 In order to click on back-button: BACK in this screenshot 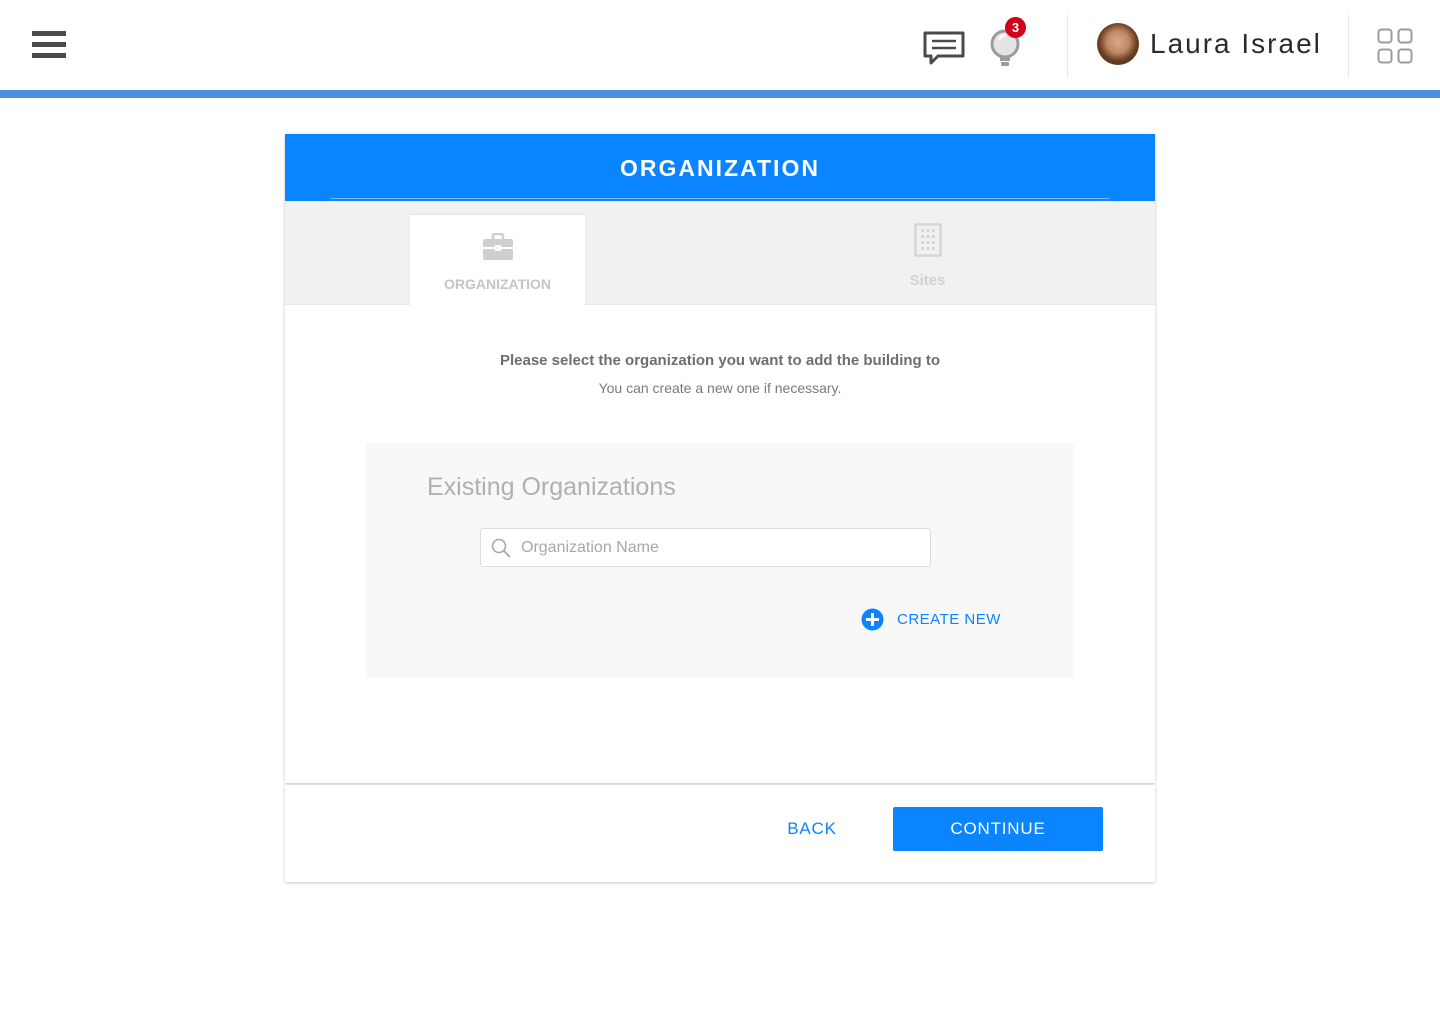, I will do `click(812, 829)`.